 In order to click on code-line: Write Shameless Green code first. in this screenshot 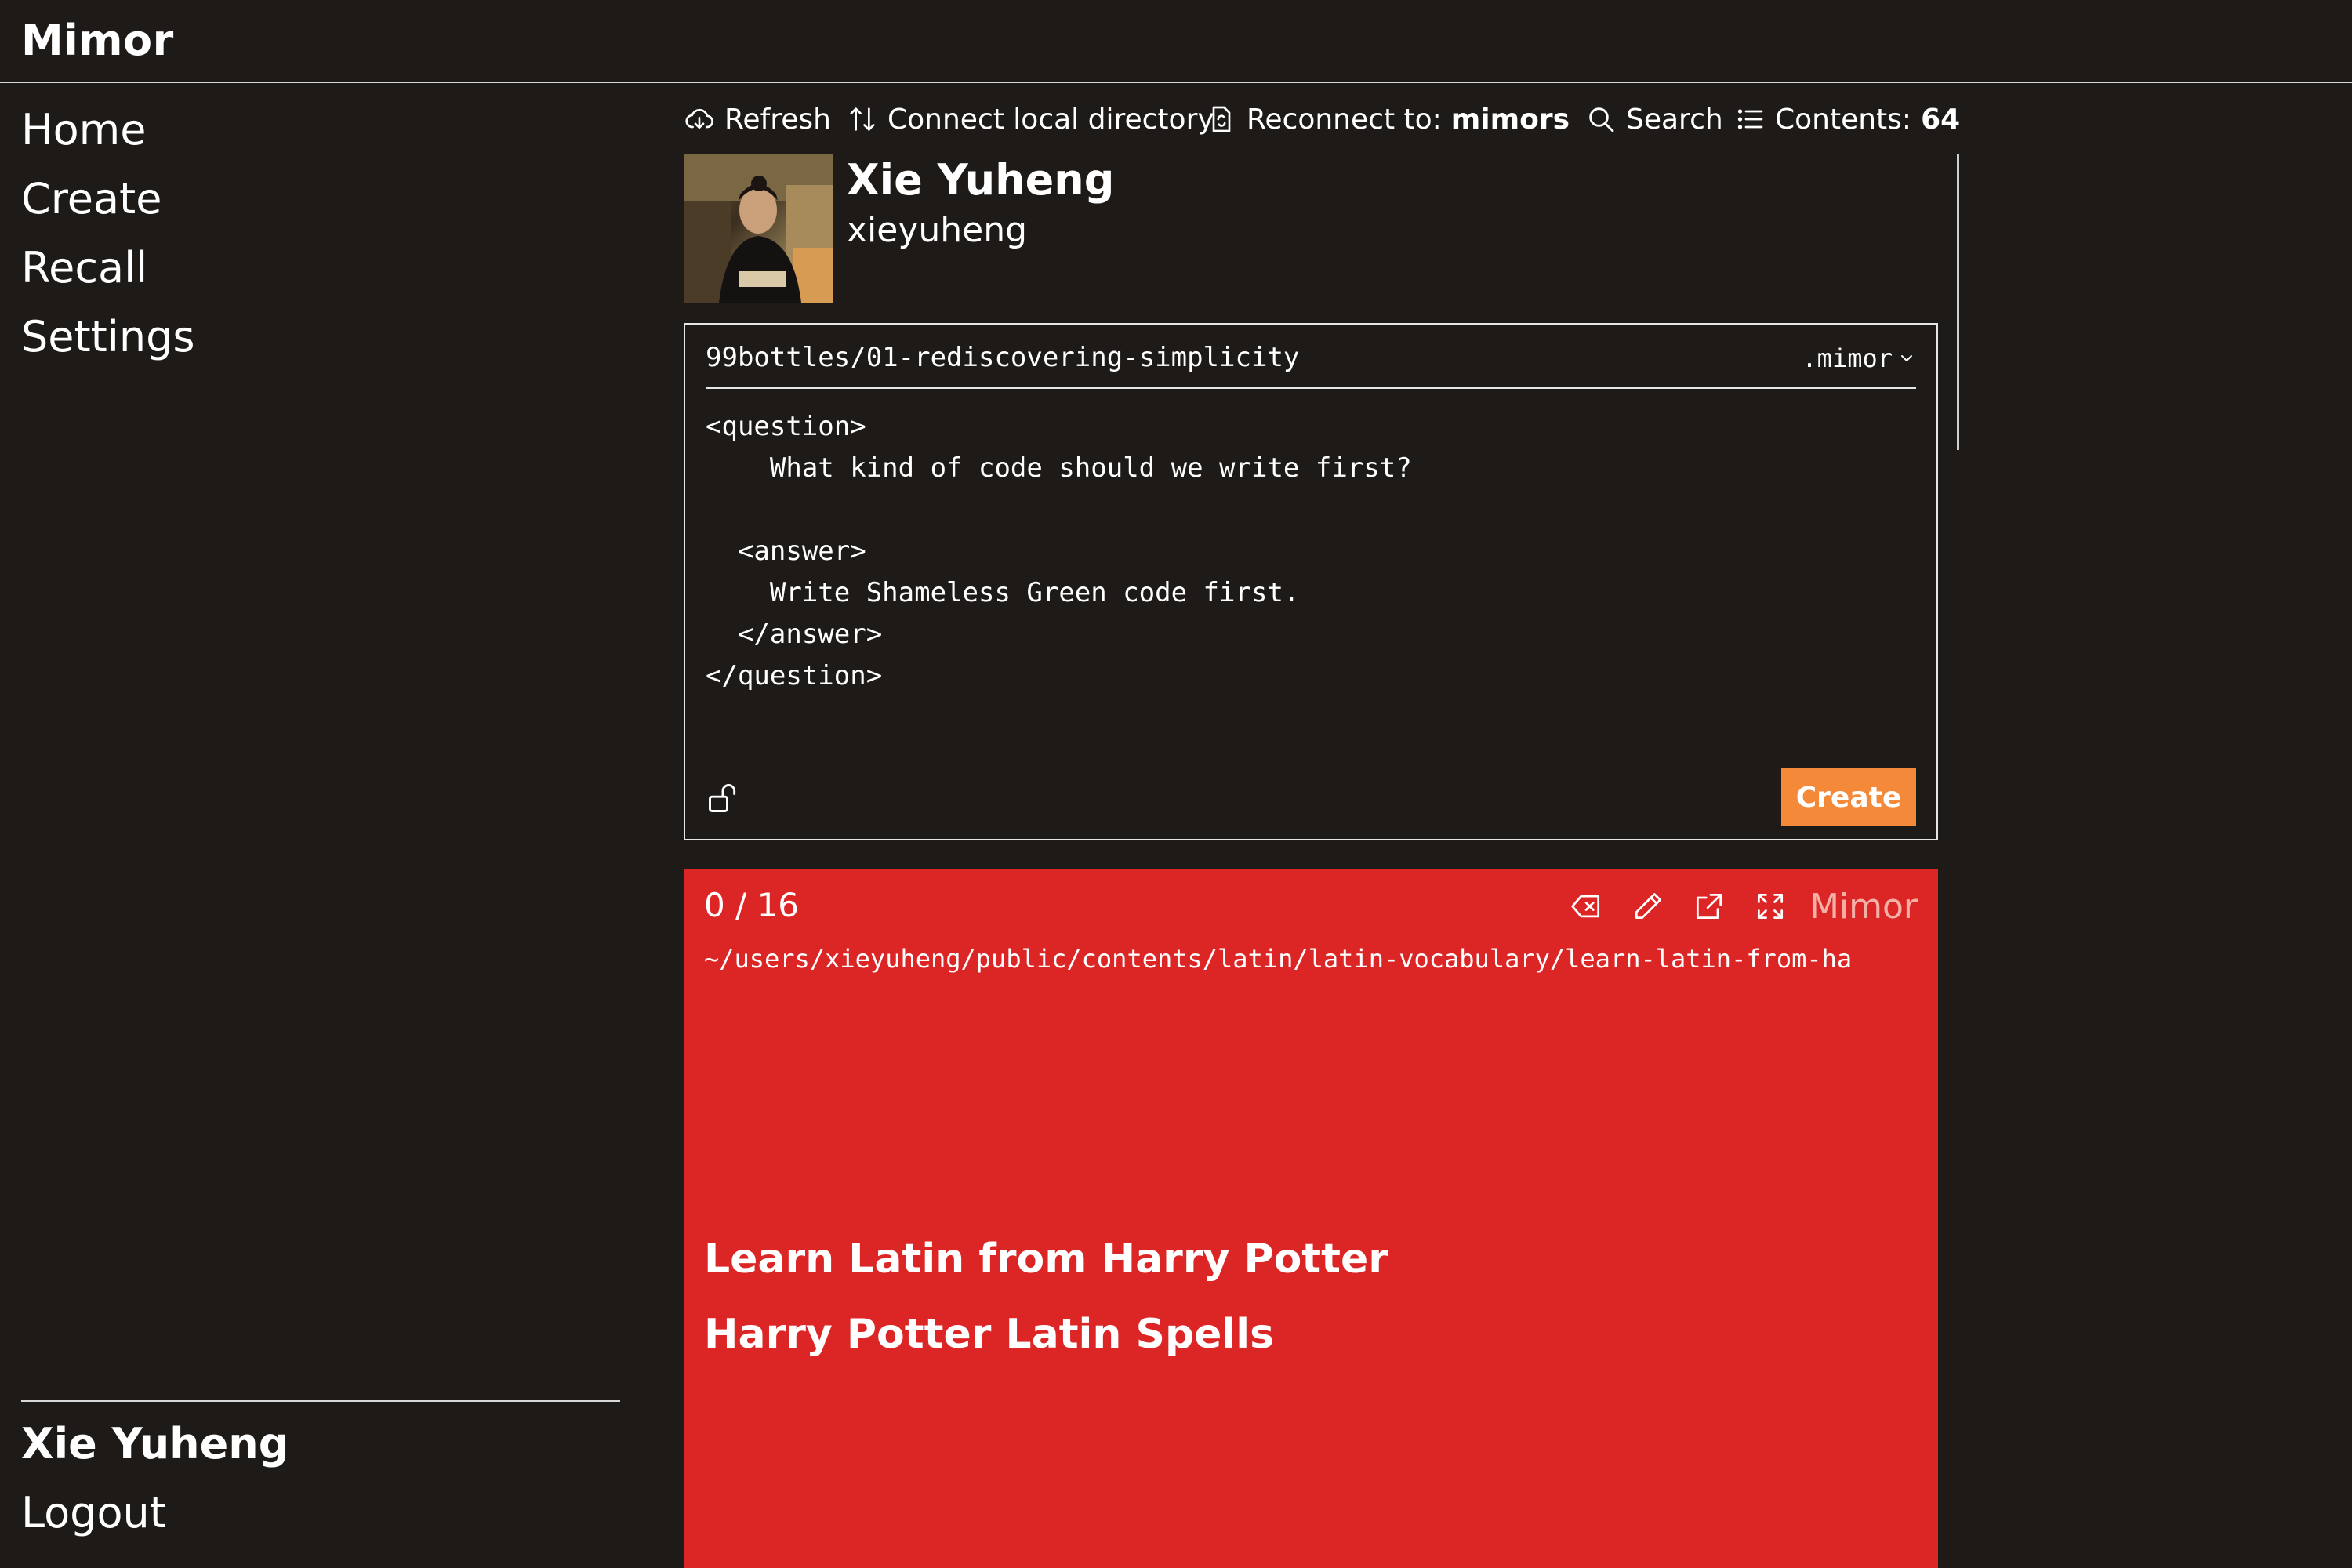, I will do `click(1003, 592)`.